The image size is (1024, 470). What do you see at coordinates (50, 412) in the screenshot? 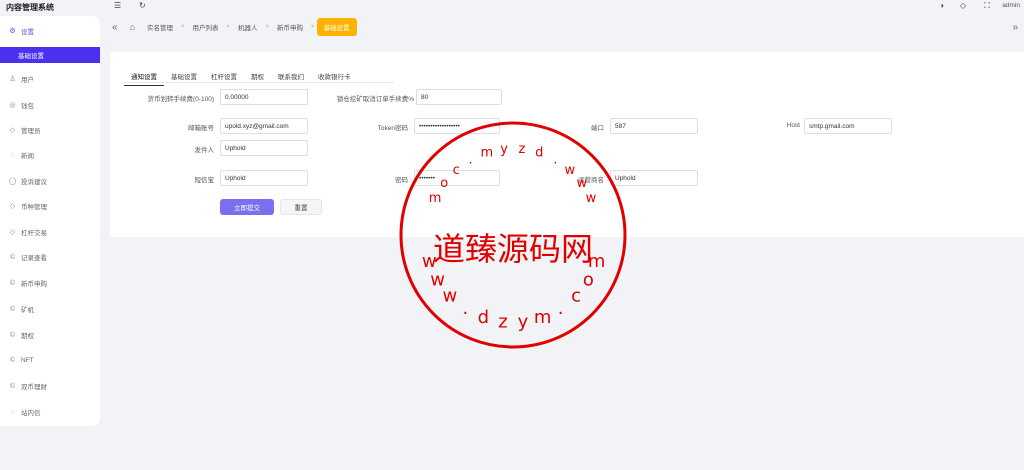
I see `sidebar-item-15: ◌ 站内信` at bounding box center [50, 412].